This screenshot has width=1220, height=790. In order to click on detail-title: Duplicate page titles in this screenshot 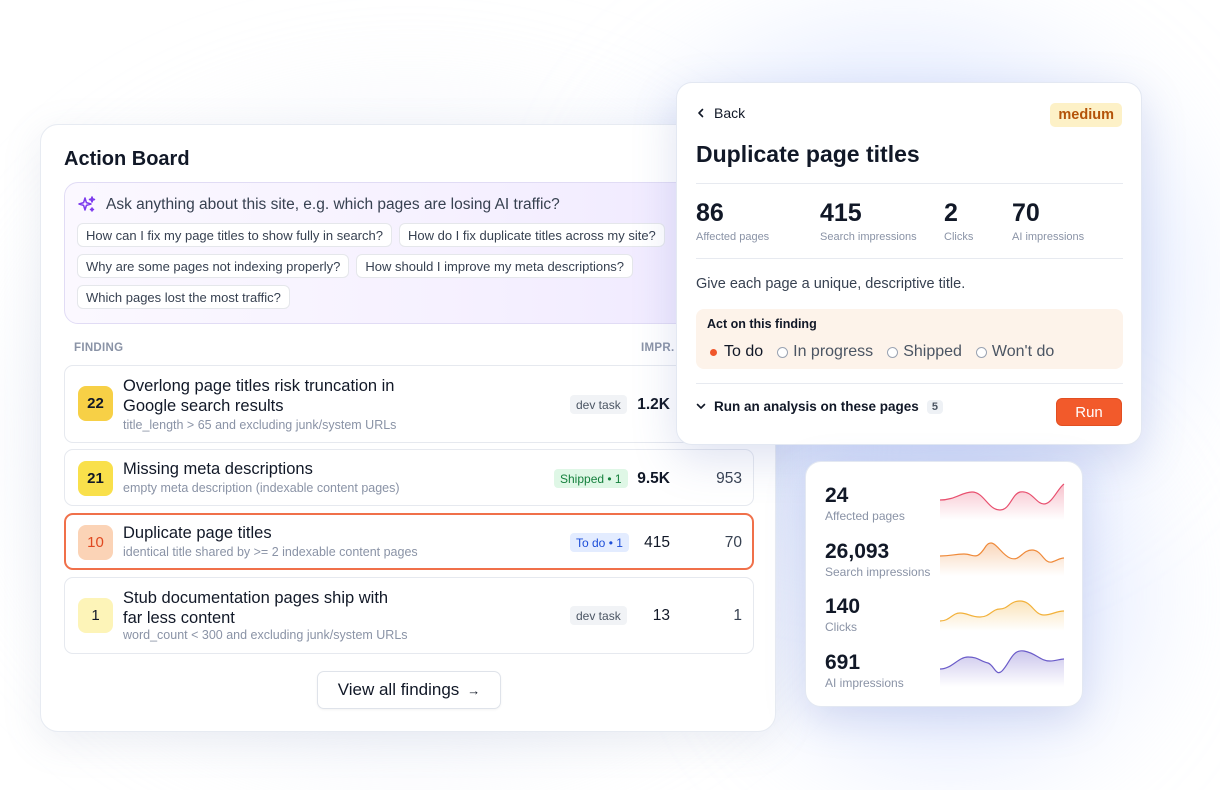, I will do `click(808, 154)`.